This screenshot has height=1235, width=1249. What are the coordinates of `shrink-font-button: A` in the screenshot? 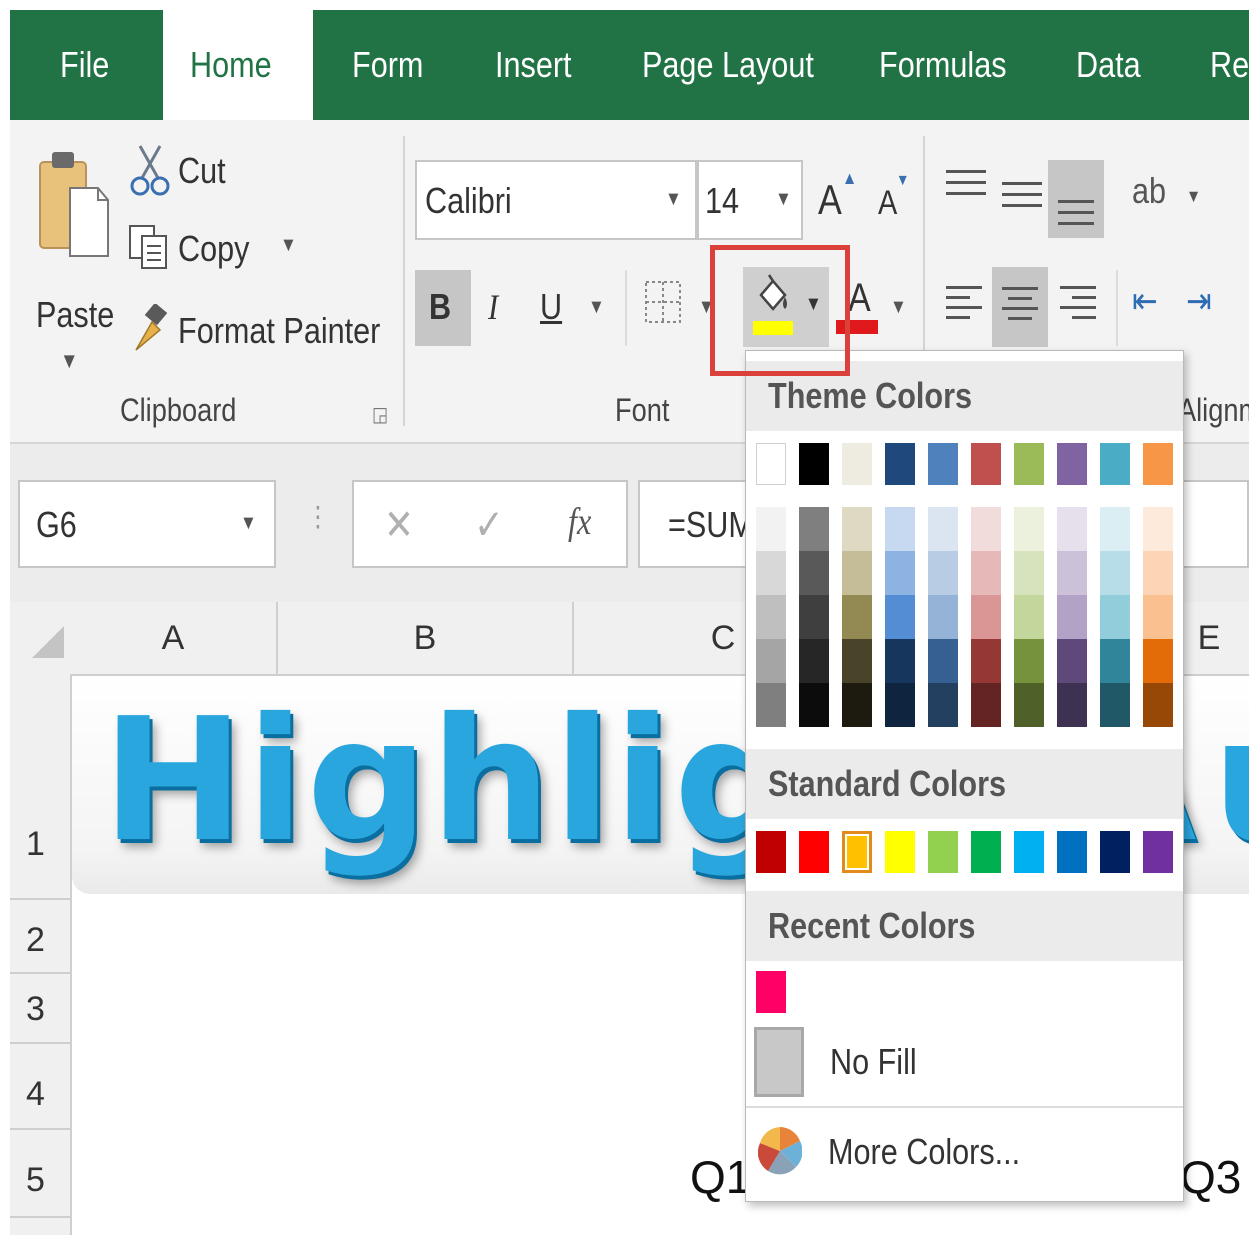 It's located at (887, 203).